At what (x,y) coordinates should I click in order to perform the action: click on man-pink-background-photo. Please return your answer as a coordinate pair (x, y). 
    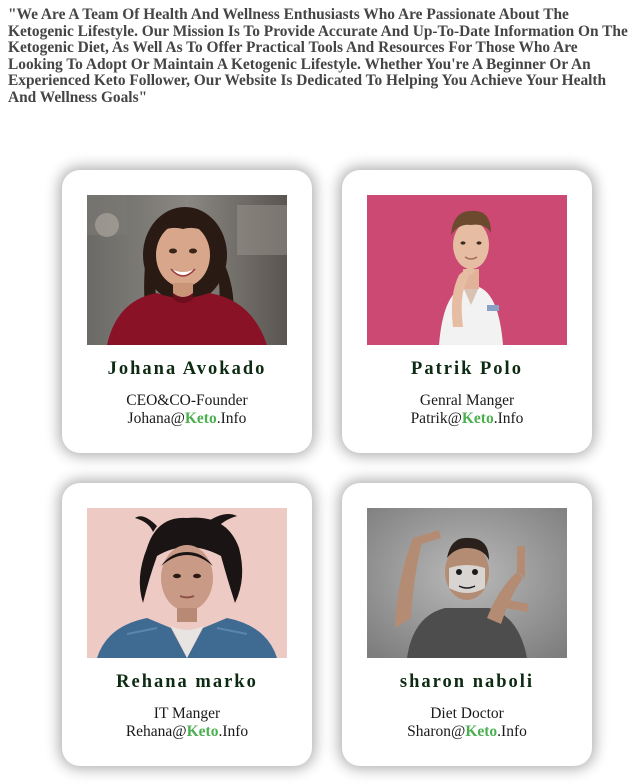
    Looking at the image, I should click on (467, 270).